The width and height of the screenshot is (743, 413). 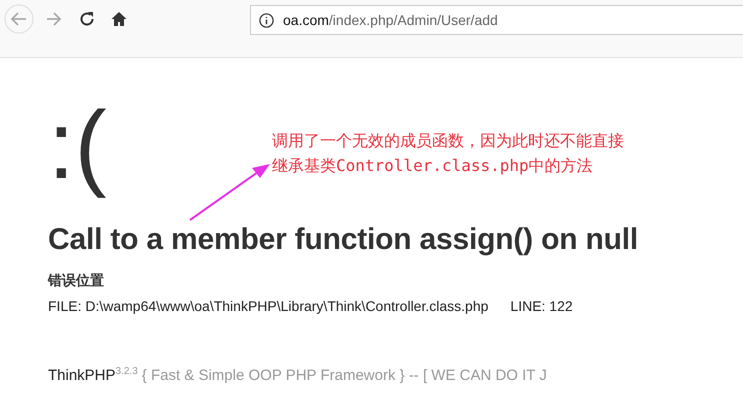 I want to click on error-message: Call to a member function assign() on null, so click(x=343, y=240).